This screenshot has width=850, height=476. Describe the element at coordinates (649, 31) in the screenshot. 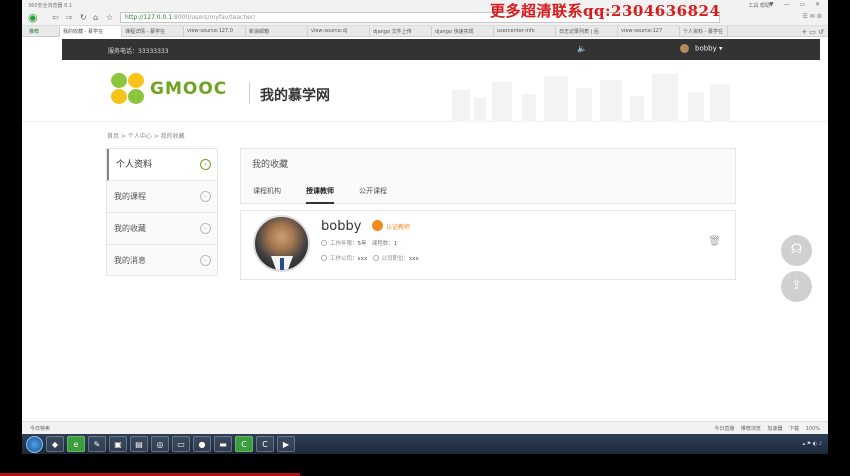

I see `tab-view-source-3: view-source:127` at that location.